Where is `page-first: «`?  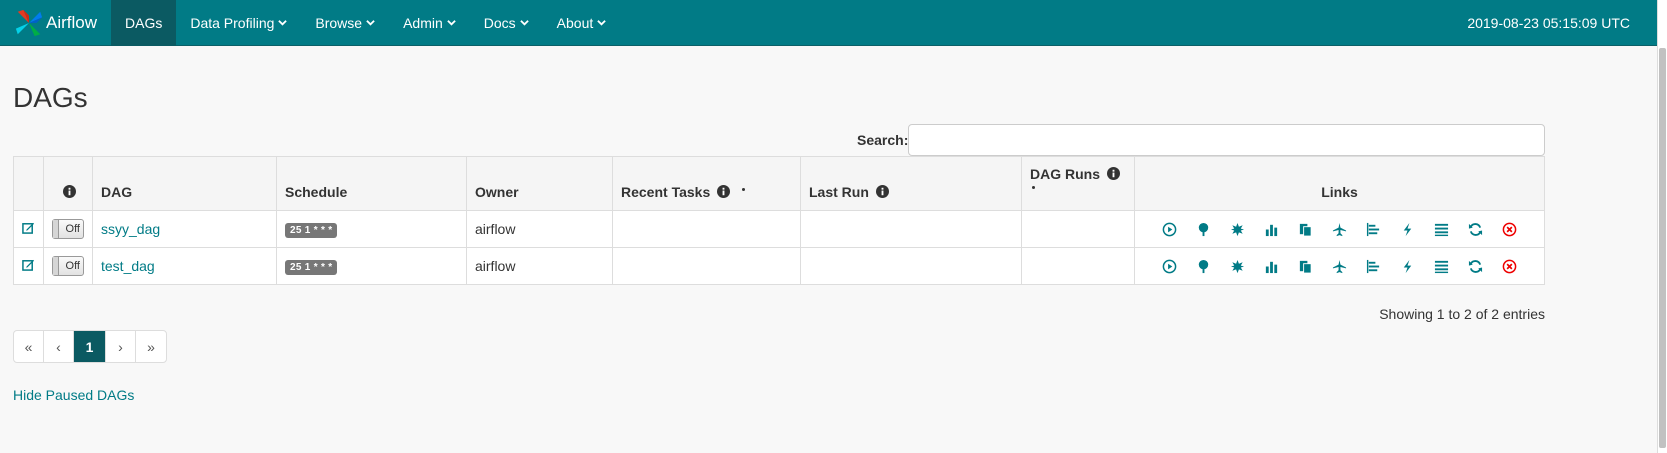
page-first: « is located at coordinates (29, 346).